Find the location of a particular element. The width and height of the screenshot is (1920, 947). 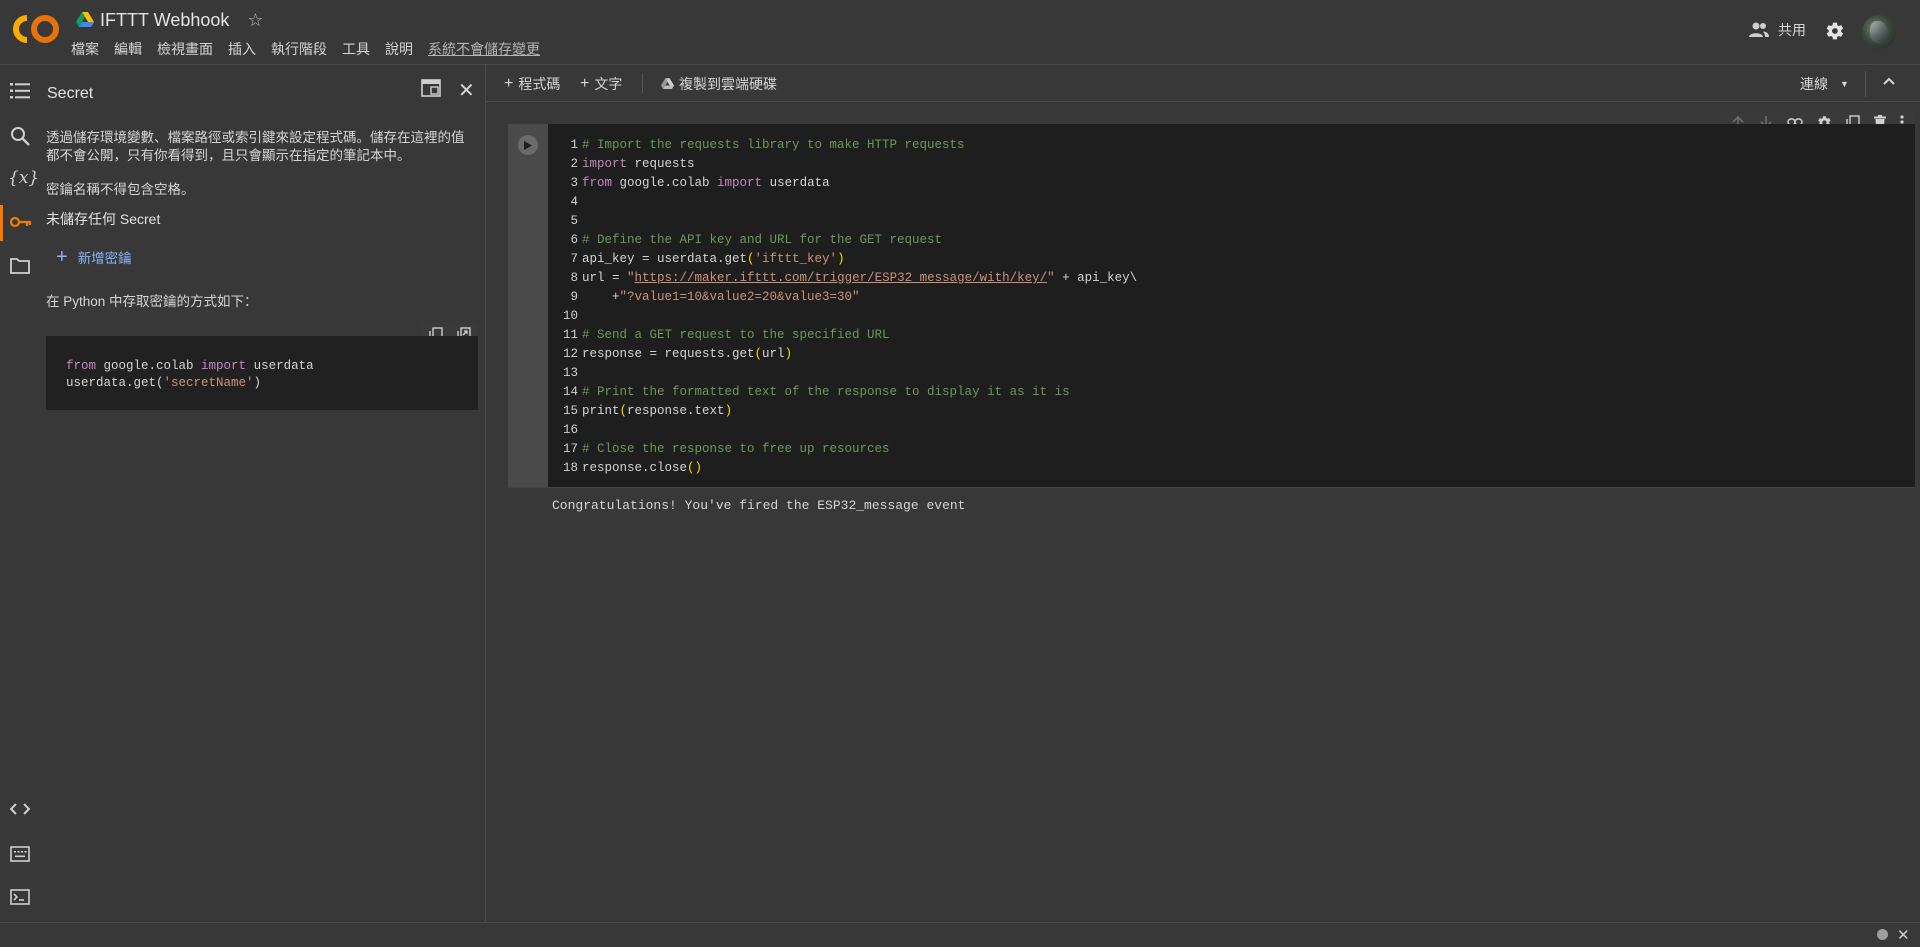

snippet-text: userdata.get is located at coordinates (111, 383).